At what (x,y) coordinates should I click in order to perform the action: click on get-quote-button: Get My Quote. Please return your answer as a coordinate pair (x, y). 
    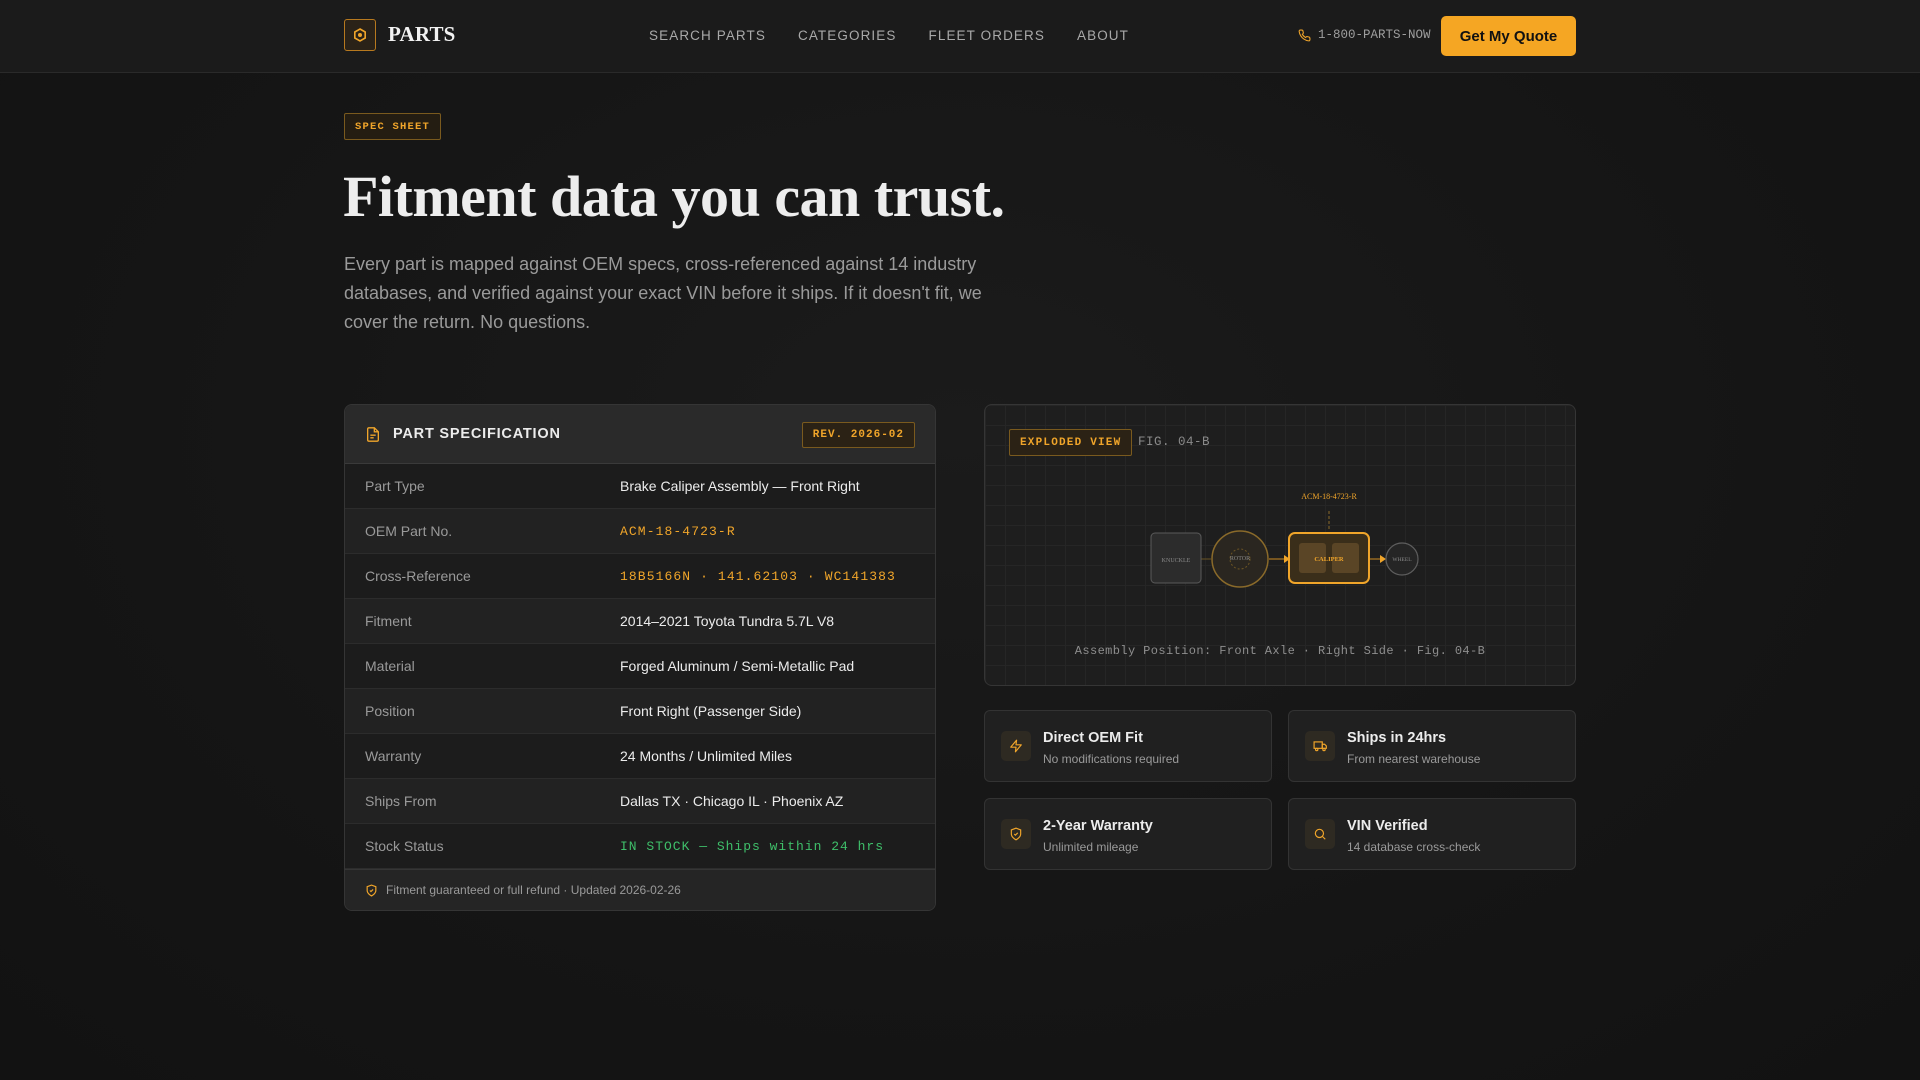
    Looking at the image, I should click on (1508, 36).